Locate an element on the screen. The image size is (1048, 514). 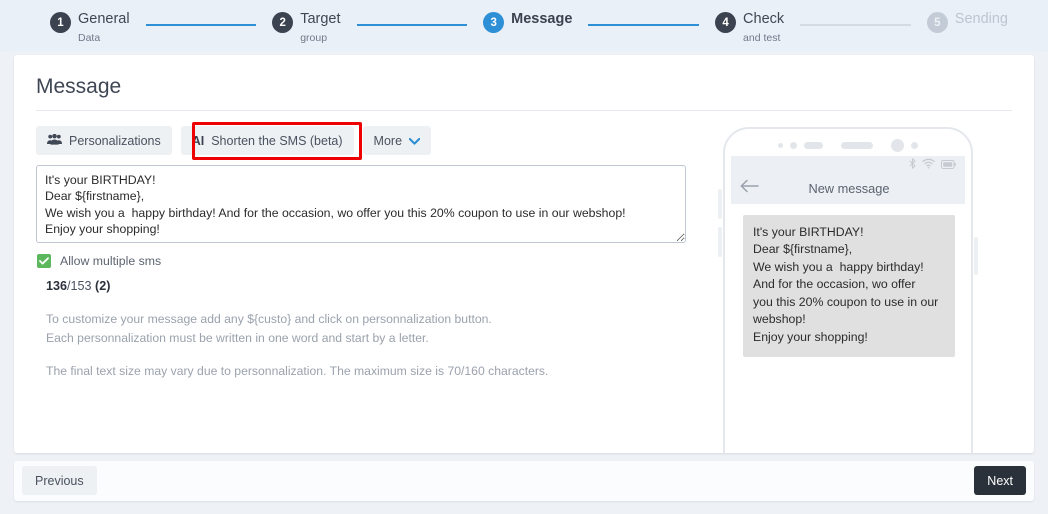
more-label: More is located at coordinates (388, 140).